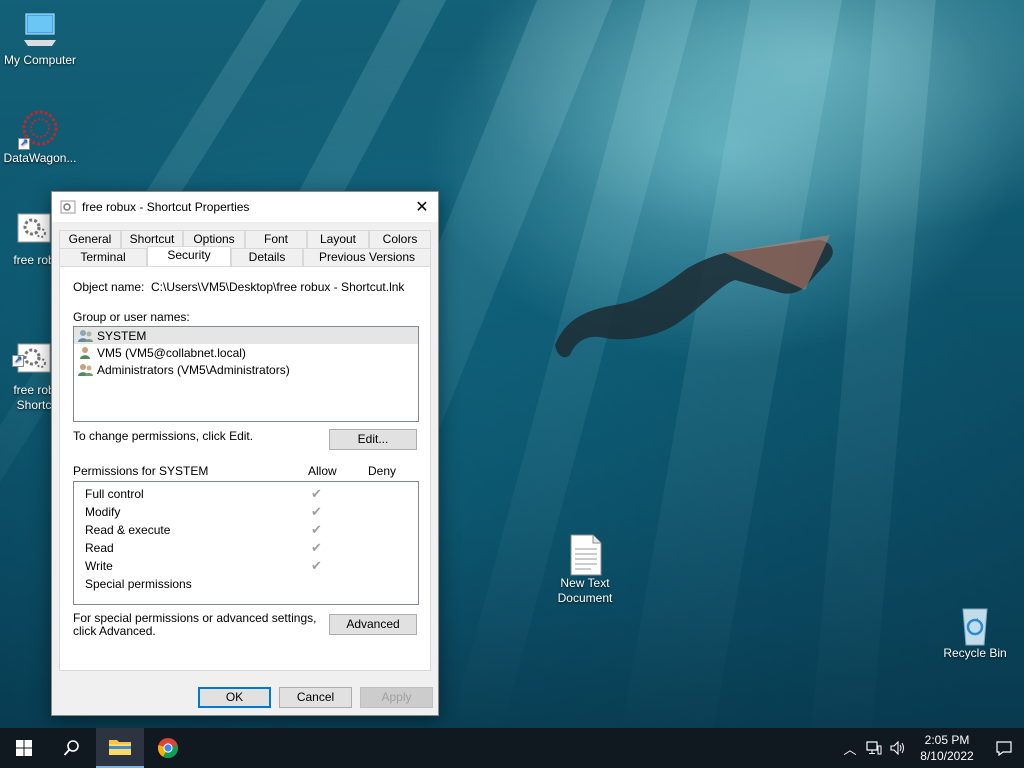 The height and width of the screenshot is (768, 1024). Describe the element at coordinates (103, 257) in the screenshot. I see `tab-terminal: Terminal` at that location.